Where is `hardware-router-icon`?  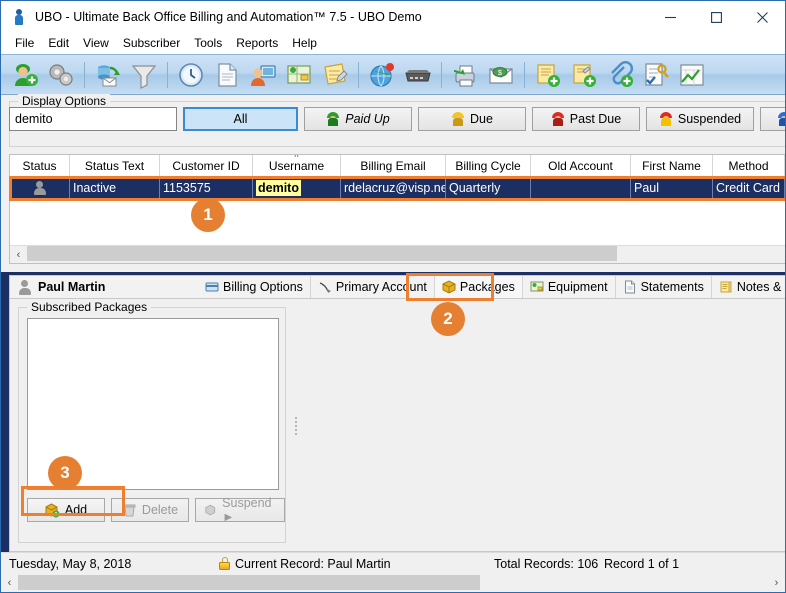 hardware-router-icon is located at coordinates (418, 75).